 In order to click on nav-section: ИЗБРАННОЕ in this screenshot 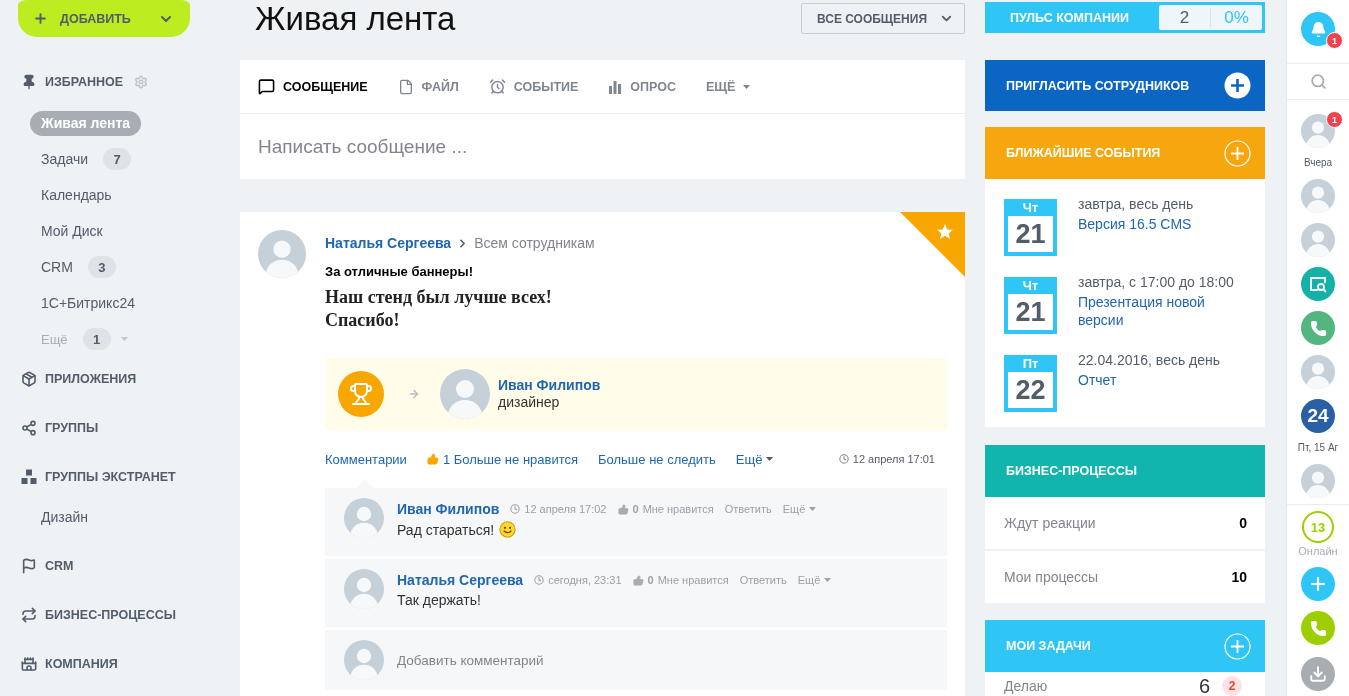, I will do `click(72, 82)`.